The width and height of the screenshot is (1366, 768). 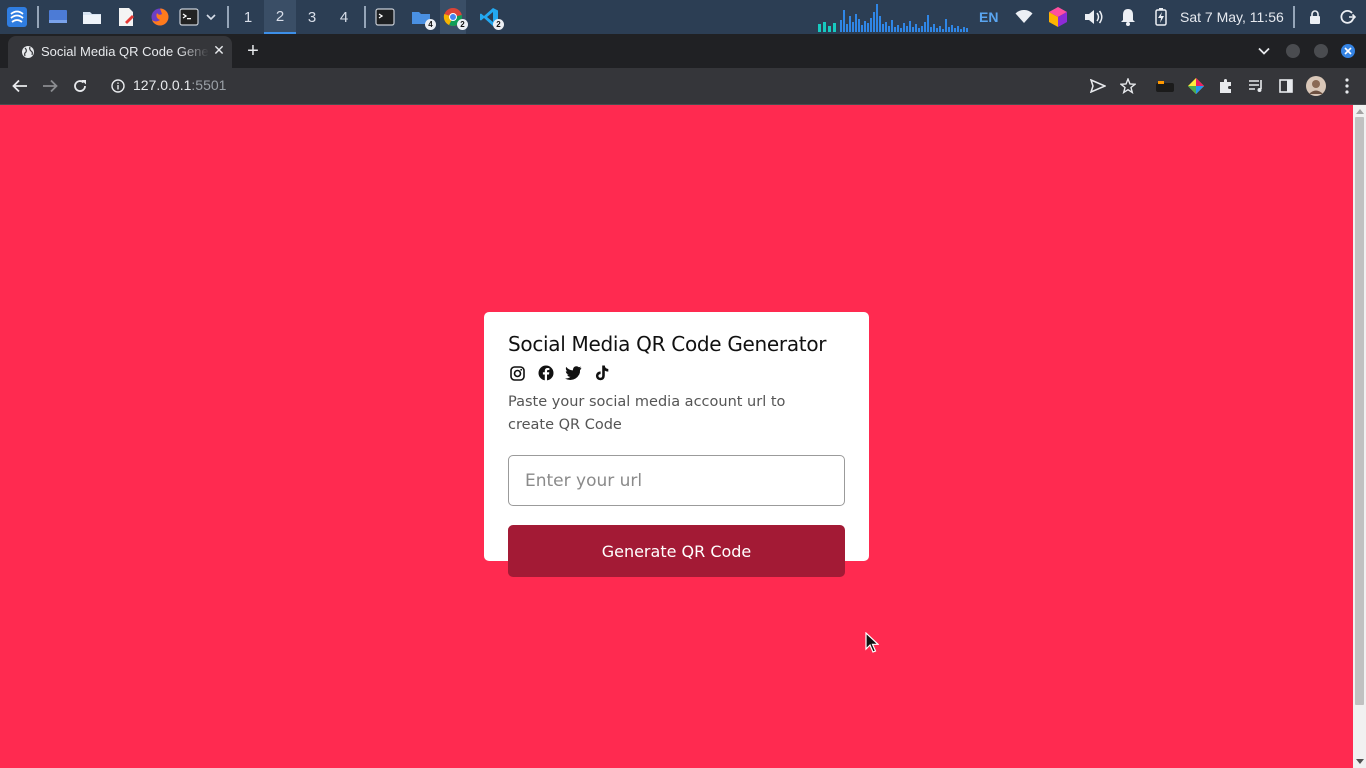 What do you see at coordinates (312, 17) in the screenshot?
I see `workspace-3: 3` at bounding box center [312, 17].